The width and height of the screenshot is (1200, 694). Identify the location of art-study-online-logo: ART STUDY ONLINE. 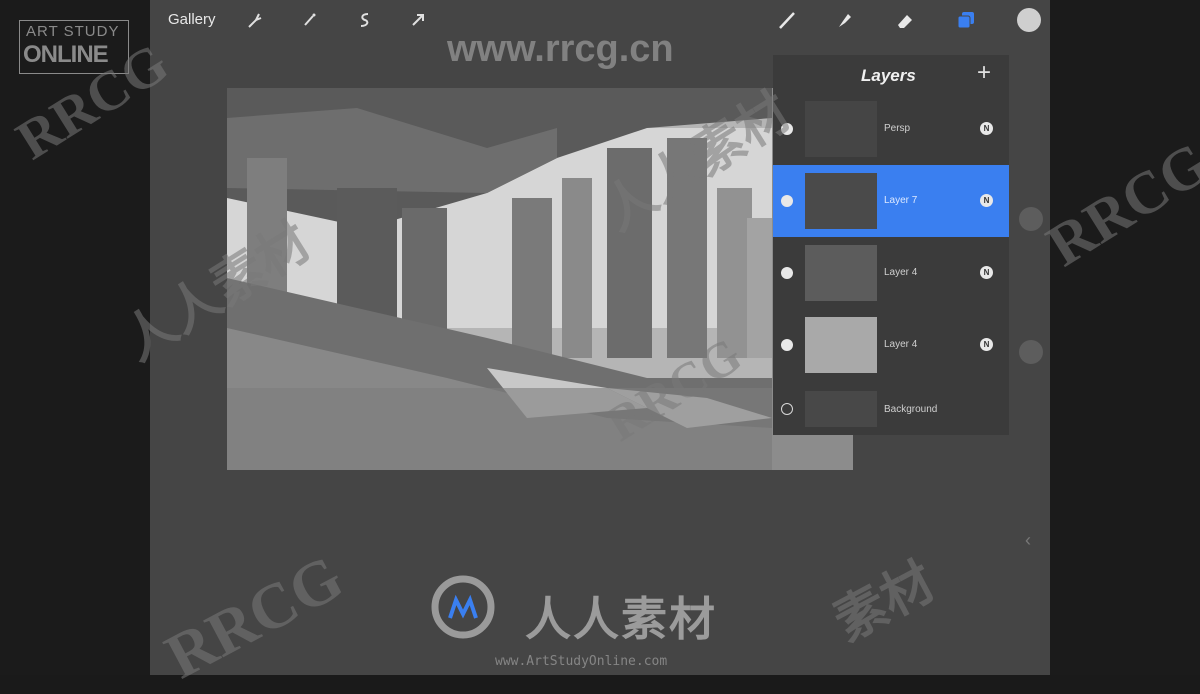
(74, 47).